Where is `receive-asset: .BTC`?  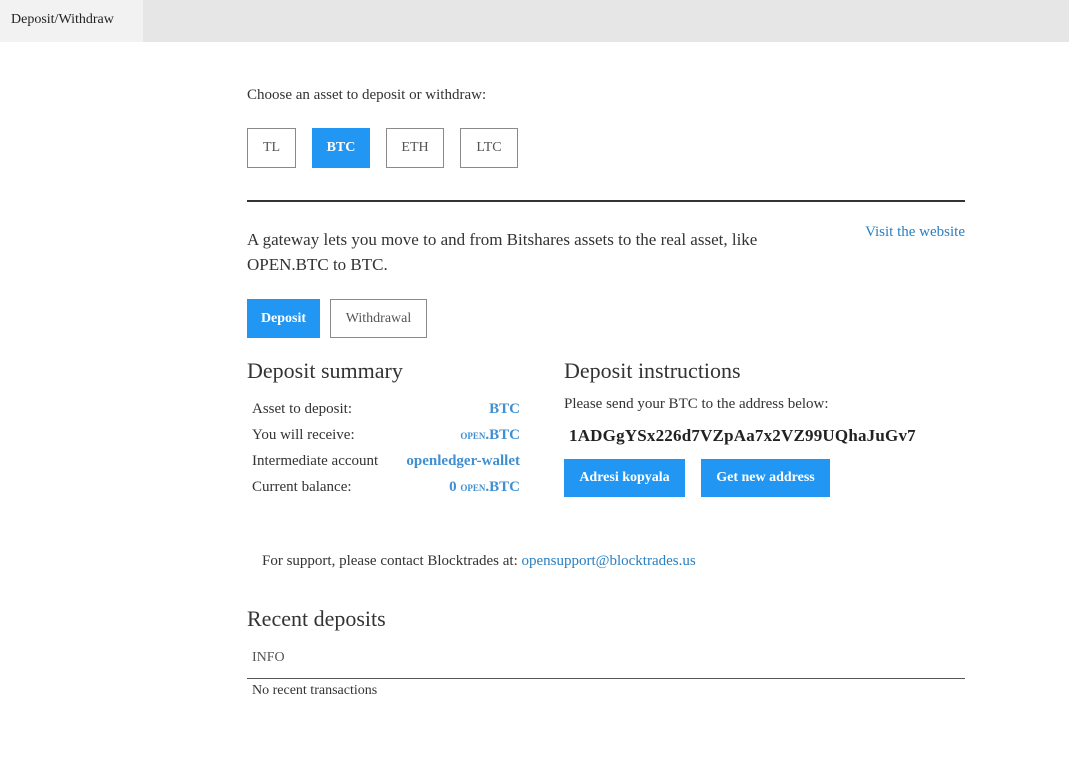
receive-asset: .BTC is located at coordinates (502, 435).